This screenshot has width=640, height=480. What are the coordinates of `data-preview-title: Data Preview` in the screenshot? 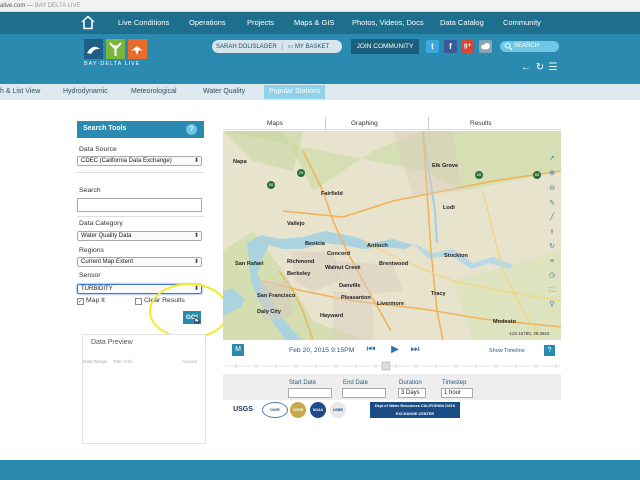 It's located at (112, 342).